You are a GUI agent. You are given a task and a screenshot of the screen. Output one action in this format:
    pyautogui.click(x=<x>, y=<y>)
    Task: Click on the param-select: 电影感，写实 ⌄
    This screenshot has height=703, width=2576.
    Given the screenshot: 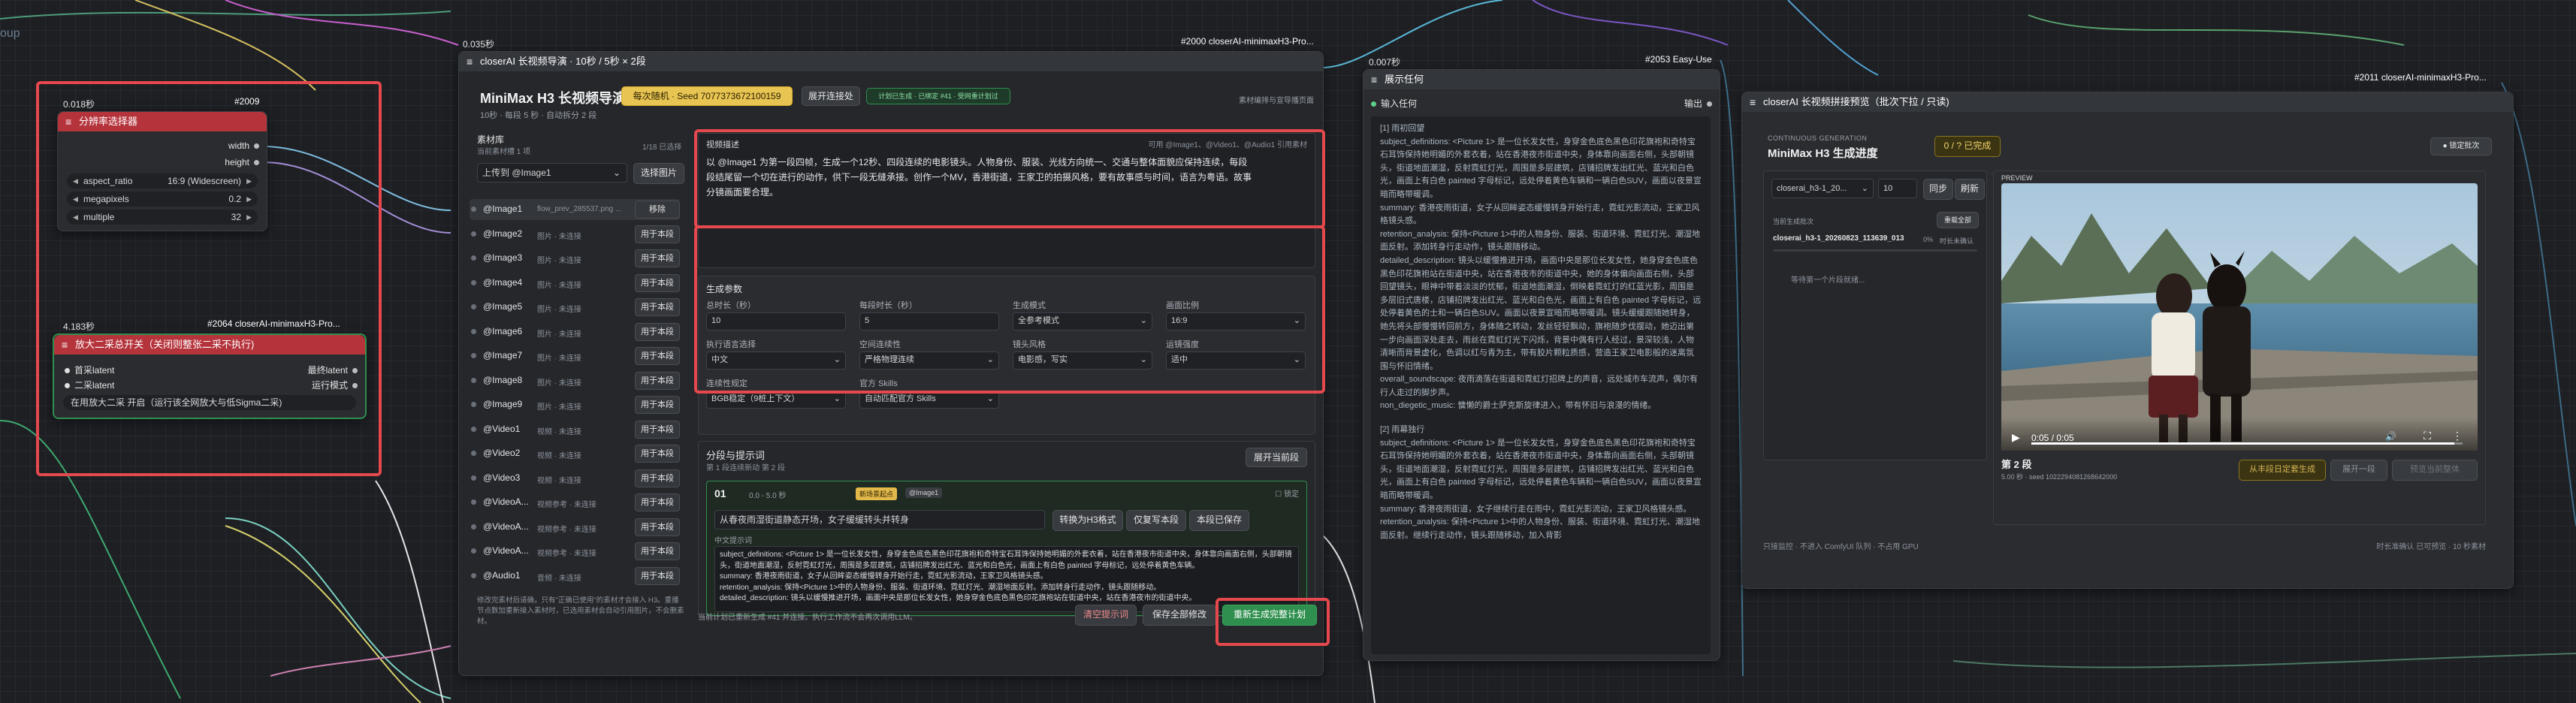 What is the action you would take?
    pyautogui.click(x=1082, y=361)
    